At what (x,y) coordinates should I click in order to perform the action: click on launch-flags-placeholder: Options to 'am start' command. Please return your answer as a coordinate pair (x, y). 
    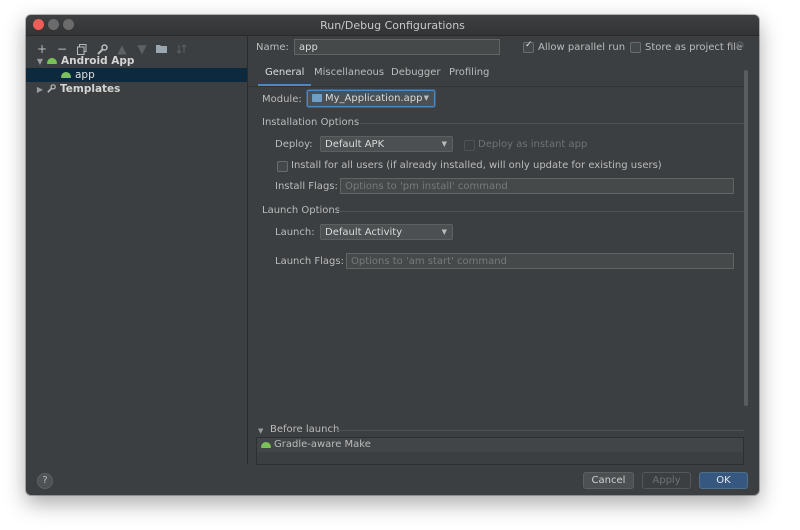
    Looking at the image, I should click on (429, 261).